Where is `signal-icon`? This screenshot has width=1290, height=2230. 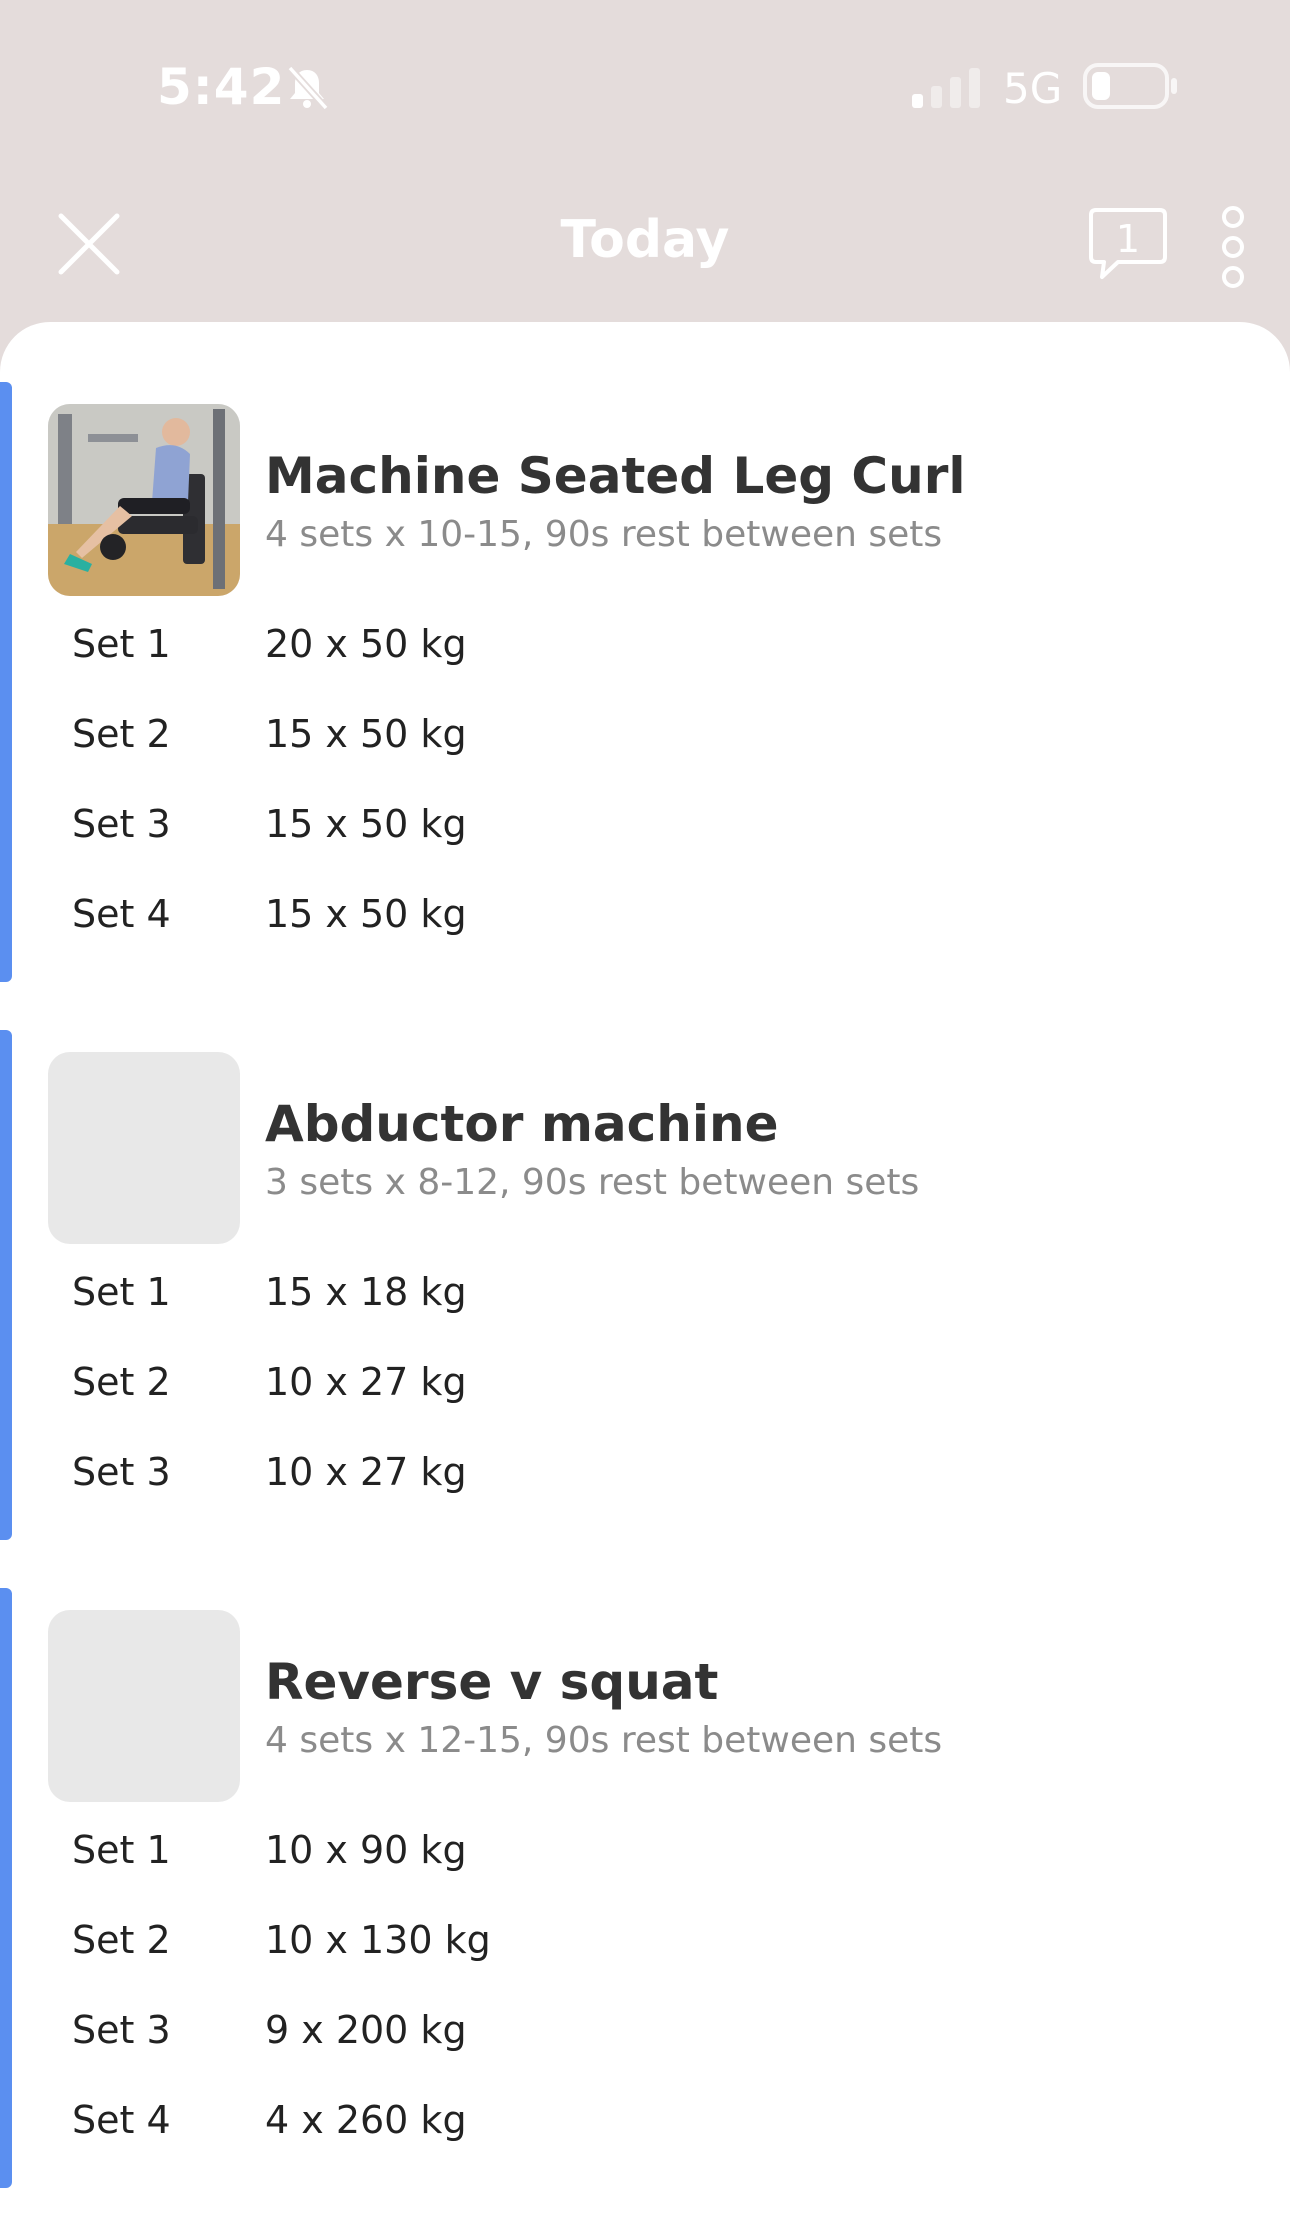 signal-icon is located at coordinates (946, 88).